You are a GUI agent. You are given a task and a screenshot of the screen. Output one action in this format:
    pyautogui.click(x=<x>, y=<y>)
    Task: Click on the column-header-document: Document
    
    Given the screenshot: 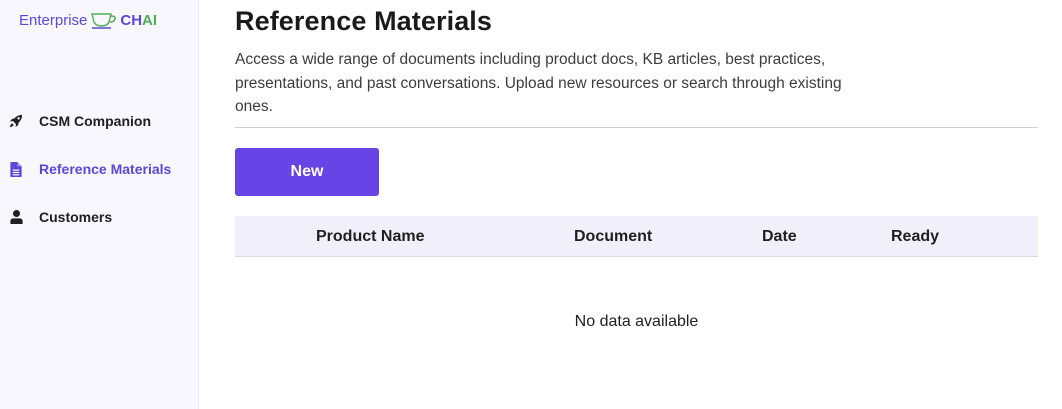 What is the action you would take?
    pyautogui.click(x=613, y=236)
    